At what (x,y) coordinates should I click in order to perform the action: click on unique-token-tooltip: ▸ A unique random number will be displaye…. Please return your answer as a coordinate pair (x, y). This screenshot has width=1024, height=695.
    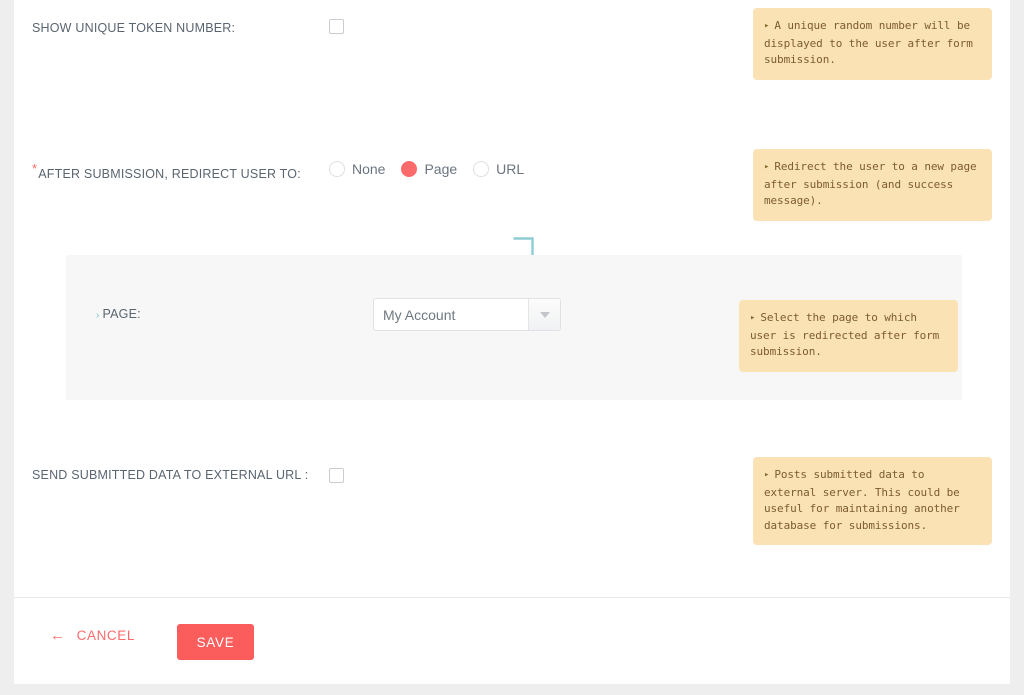
    Looking at the image, I should click on (872, 44).